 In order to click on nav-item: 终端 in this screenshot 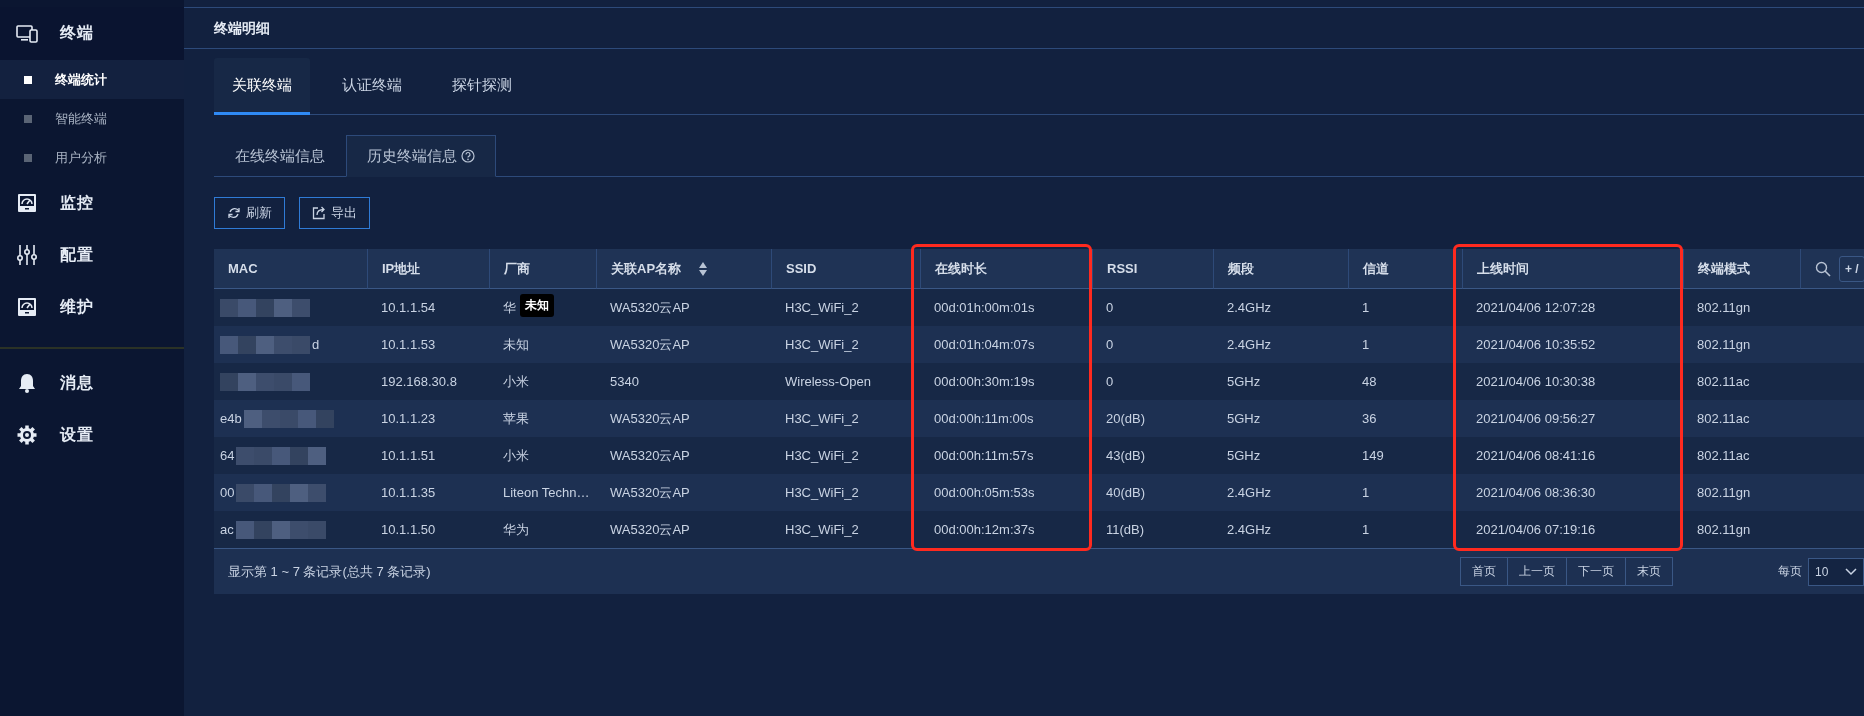, I will do `click(77, 33)`.